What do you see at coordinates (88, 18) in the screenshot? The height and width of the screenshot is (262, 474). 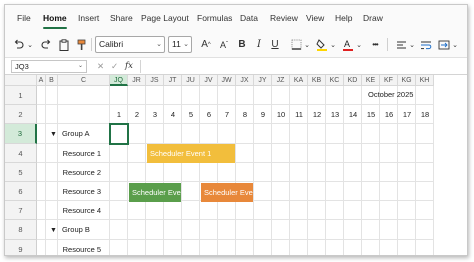 I see `tab-insert: Insert` at bounding box center [88, 18].